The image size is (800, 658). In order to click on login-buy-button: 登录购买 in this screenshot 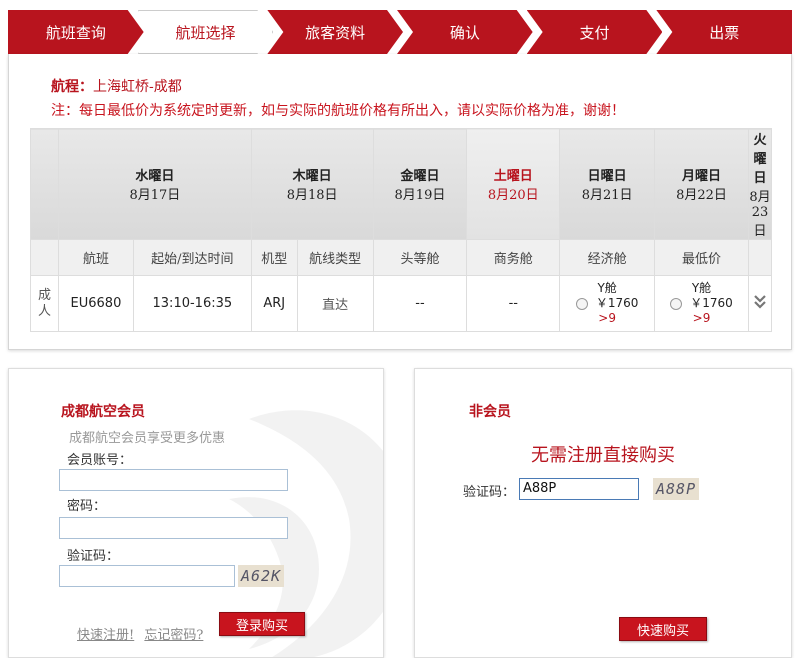, I will do `click(262, 624)`.